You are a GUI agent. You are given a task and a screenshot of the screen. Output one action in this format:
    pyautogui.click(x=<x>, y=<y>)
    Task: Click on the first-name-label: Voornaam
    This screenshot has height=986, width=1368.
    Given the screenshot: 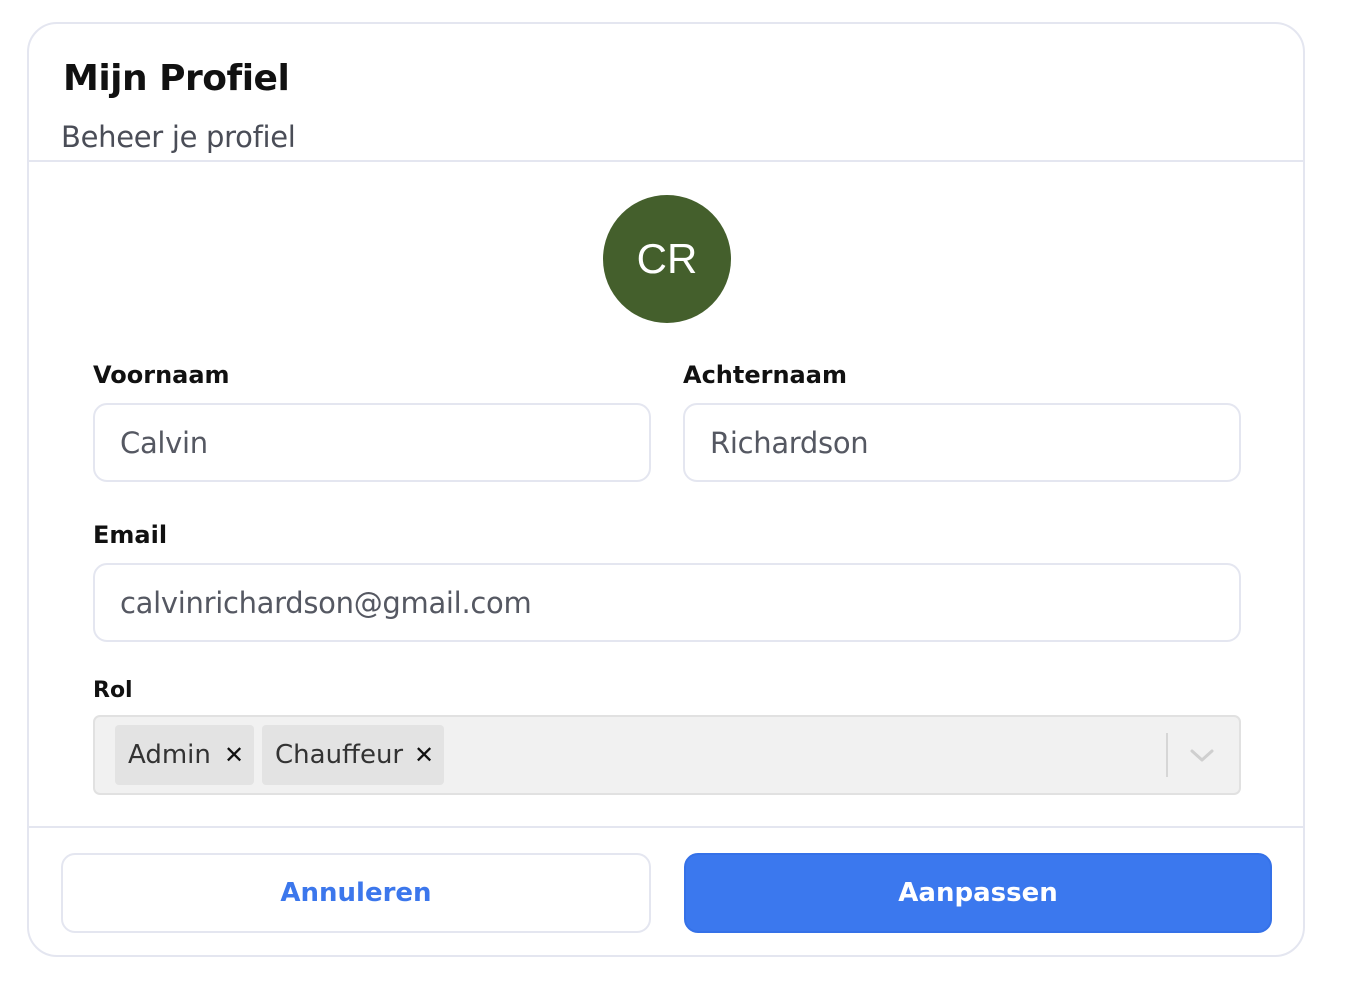 What is the action you would take?
    pyautogui.click(x=161, y=375)
    